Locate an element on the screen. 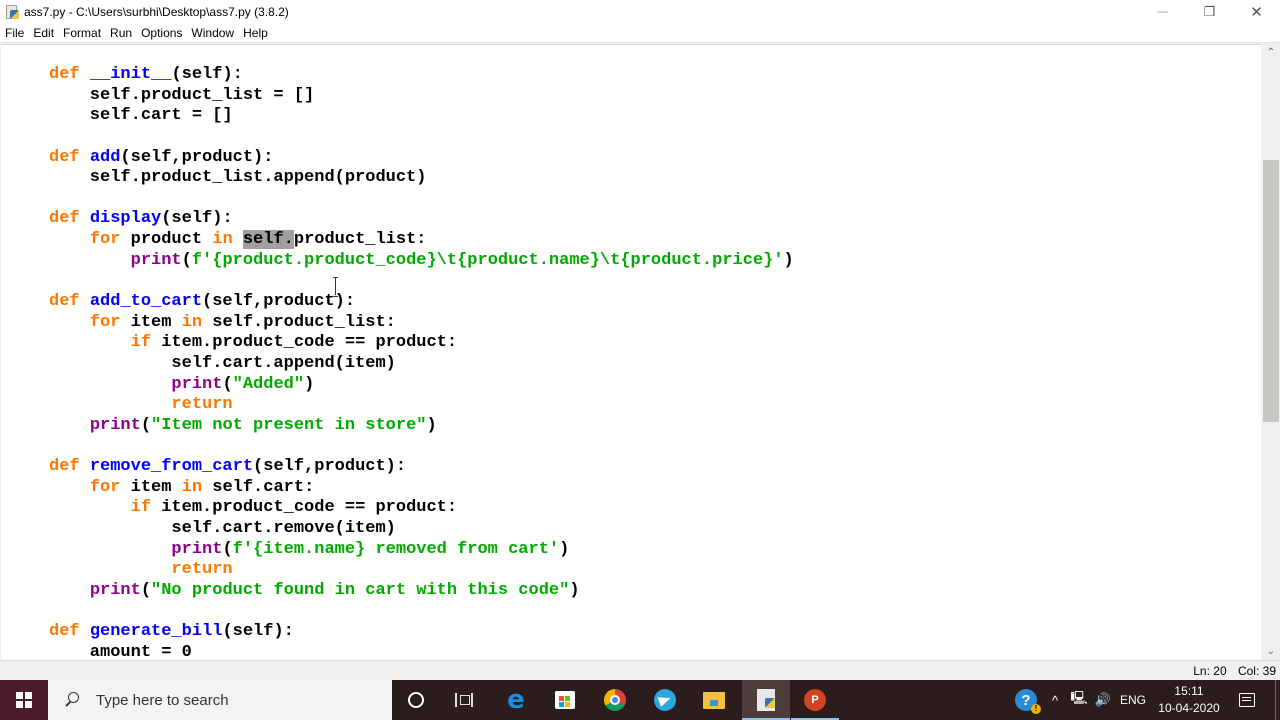  vertical-scrollbar: ⌃ ⌄ is located at coordinates (1271, 352).